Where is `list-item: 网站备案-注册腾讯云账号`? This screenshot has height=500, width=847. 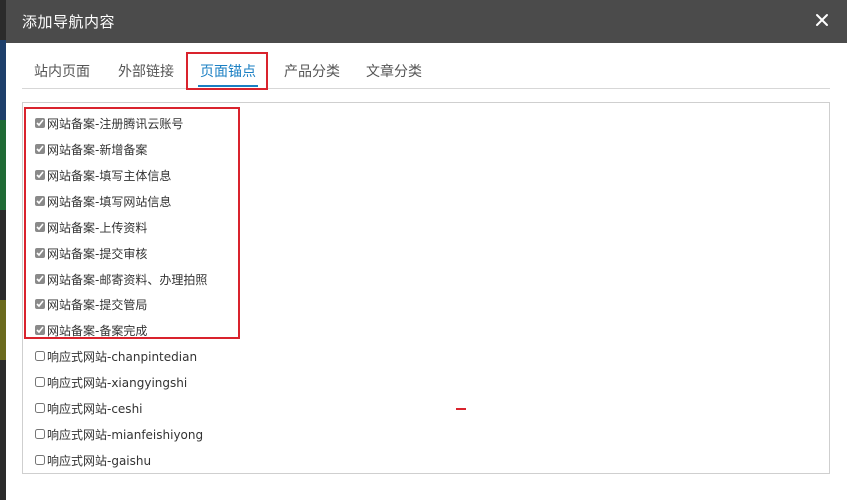
list-item: 网站备案-注册腾讯云账号 is located at coordinates (109, 123).